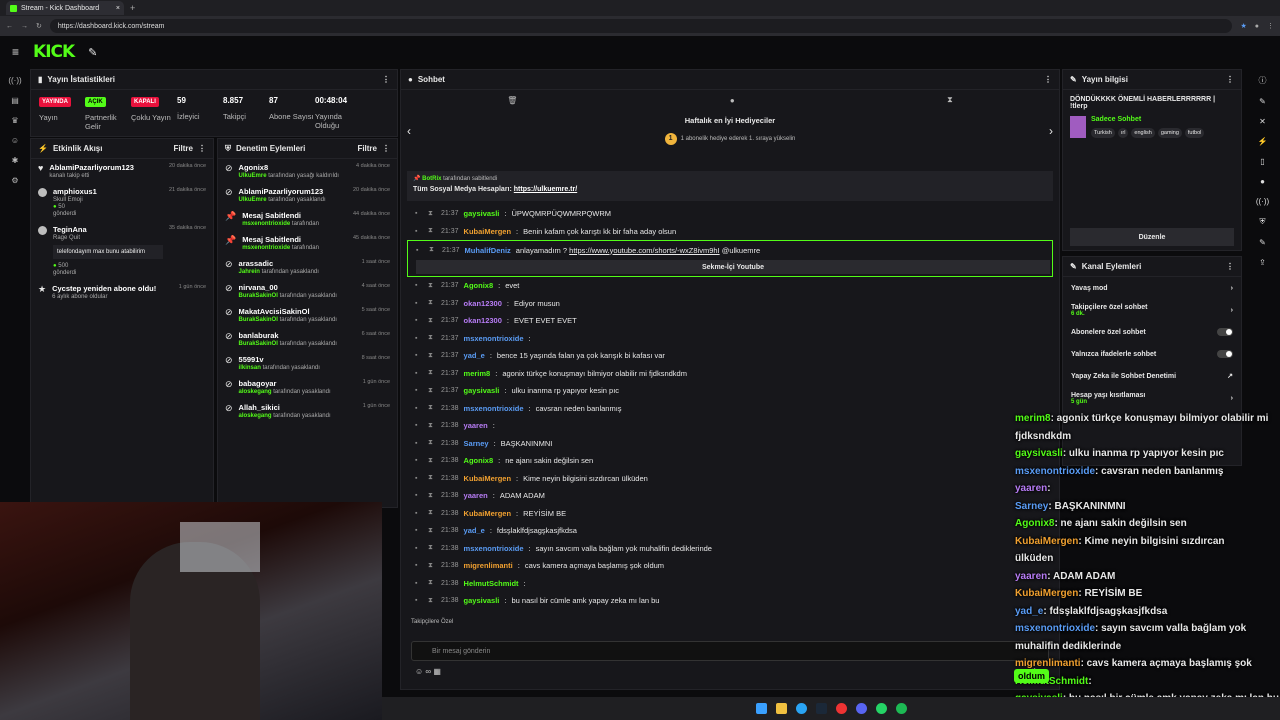  What do you see at coordinates (132, 8) in the screenshot?
I see `new-tab-icon: +` at bounding box center [132, 8].